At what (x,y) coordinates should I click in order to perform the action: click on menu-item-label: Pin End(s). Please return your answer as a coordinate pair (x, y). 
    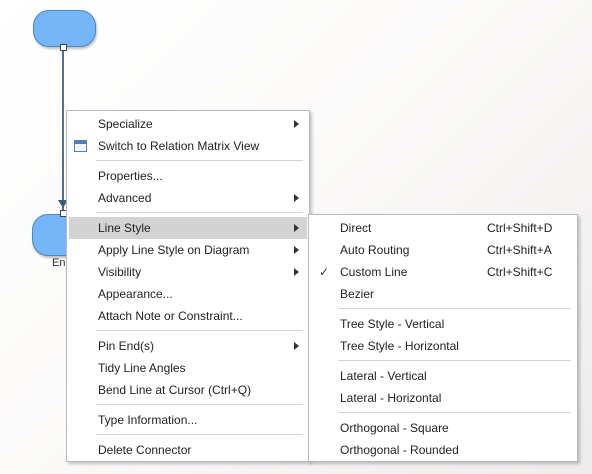
    Looking at the image, I should click on (126, 346).